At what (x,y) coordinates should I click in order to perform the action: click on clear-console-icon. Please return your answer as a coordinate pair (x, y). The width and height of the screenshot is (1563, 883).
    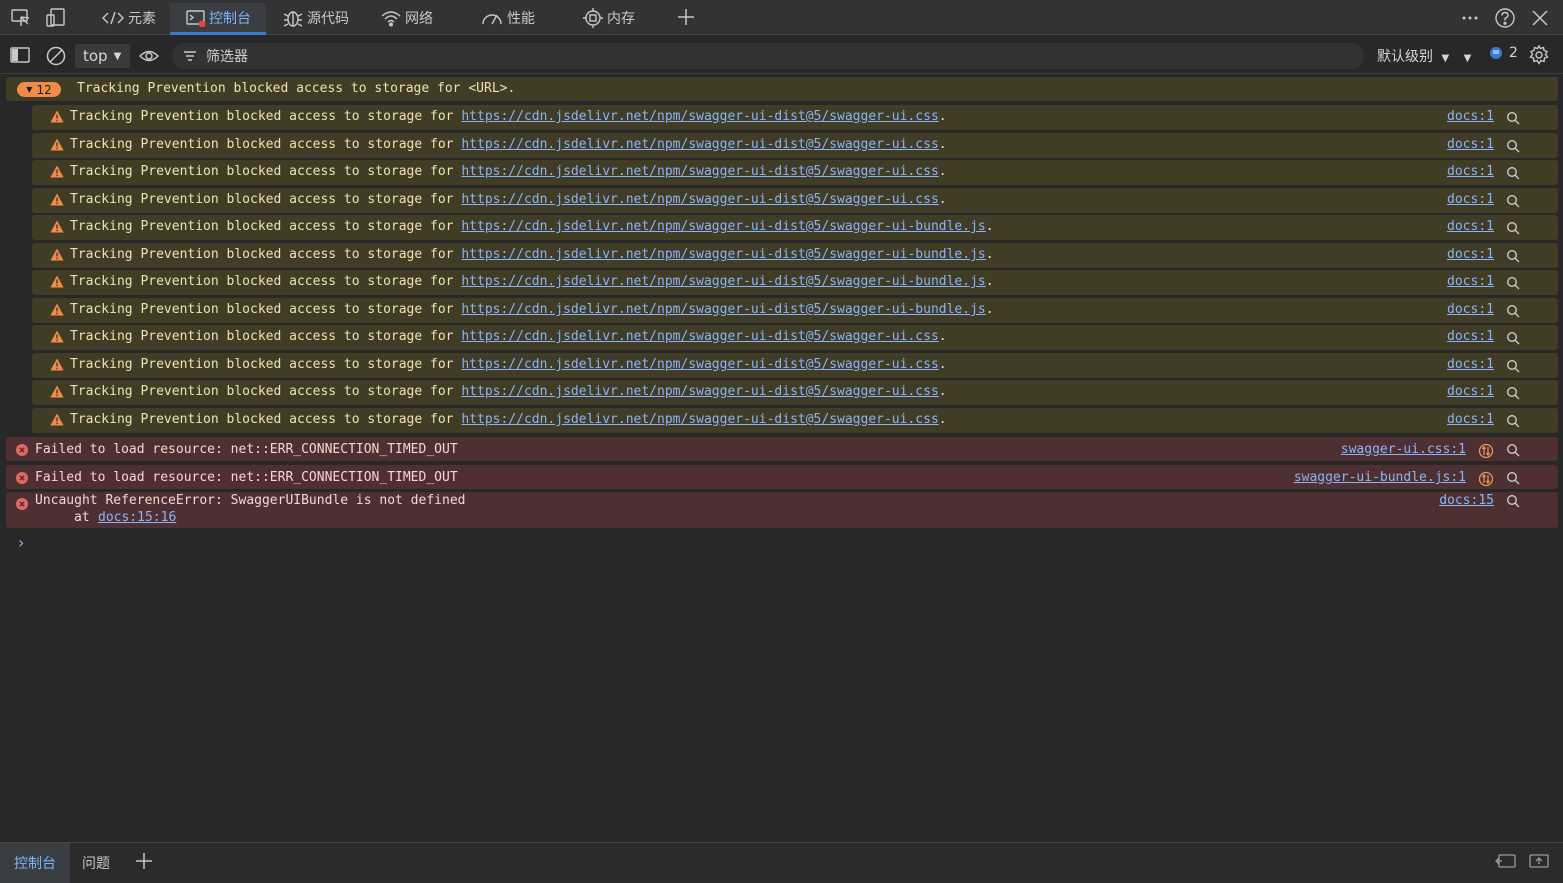
    Looking at the image, I should click on (56, 58).